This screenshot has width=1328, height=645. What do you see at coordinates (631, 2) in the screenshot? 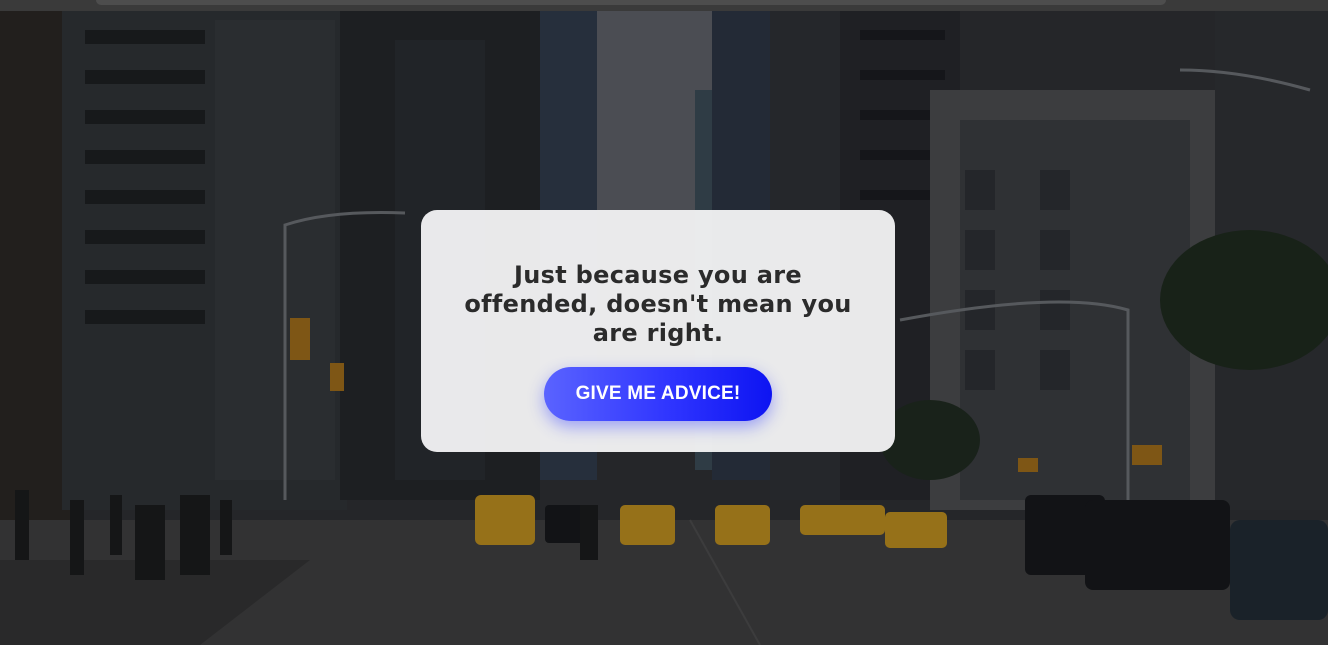
I see `scrollbar-thumb` at bounding box center [631, 2].